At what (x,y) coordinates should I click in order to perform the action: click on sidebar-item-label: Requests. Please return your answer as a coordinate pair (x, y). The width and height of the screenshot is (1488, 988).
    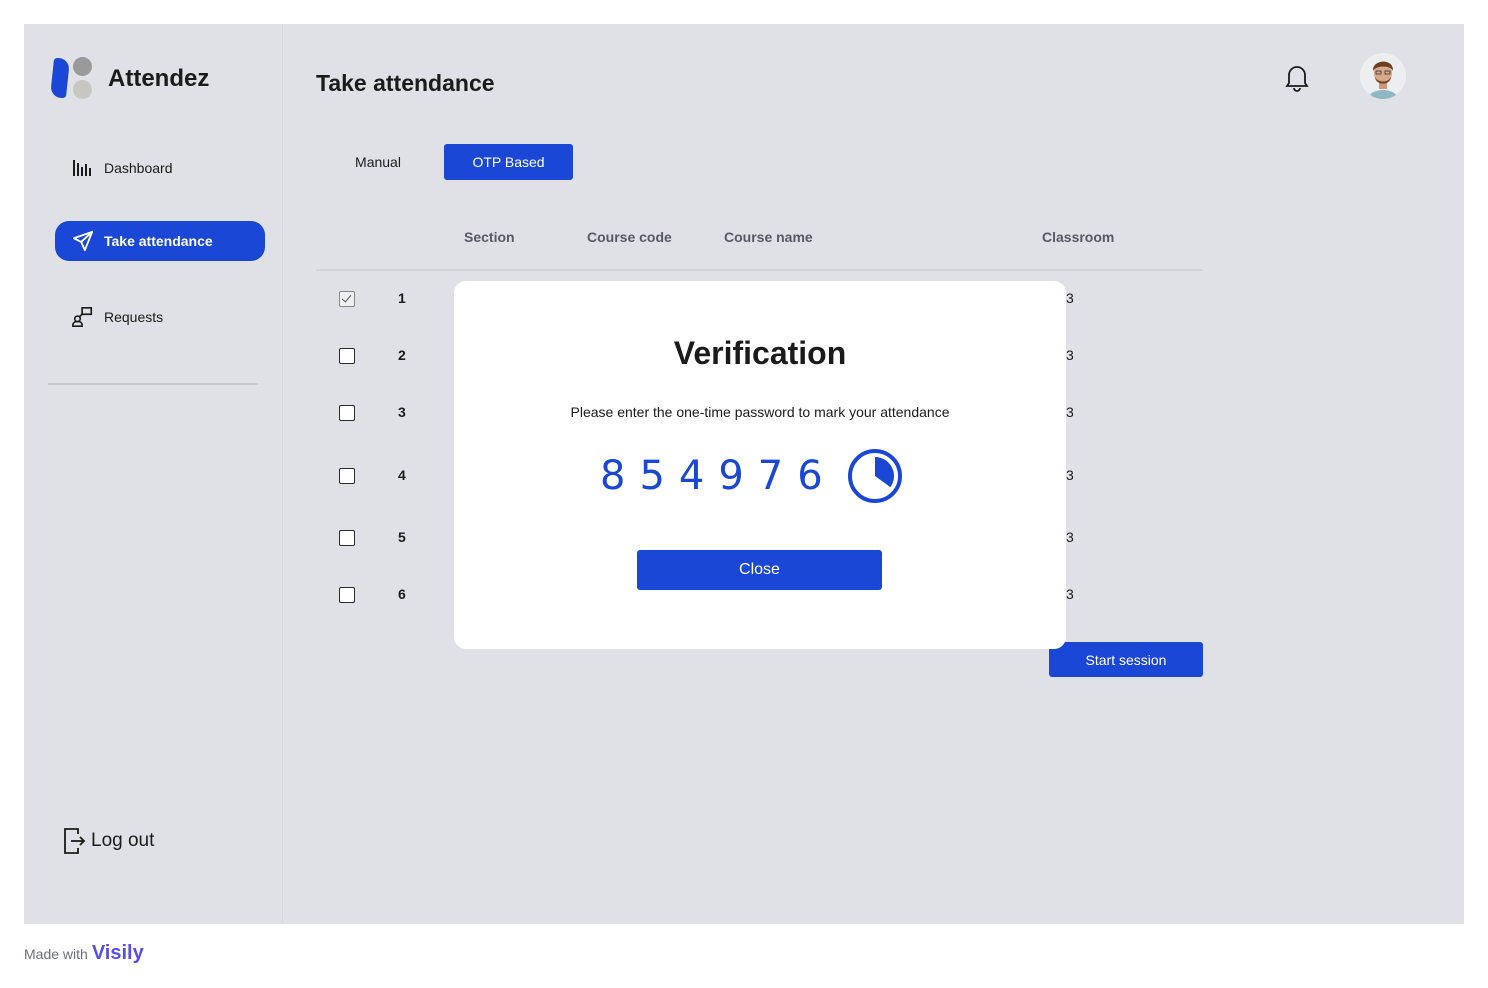
    Looking at the image, I should click on (134, 317).